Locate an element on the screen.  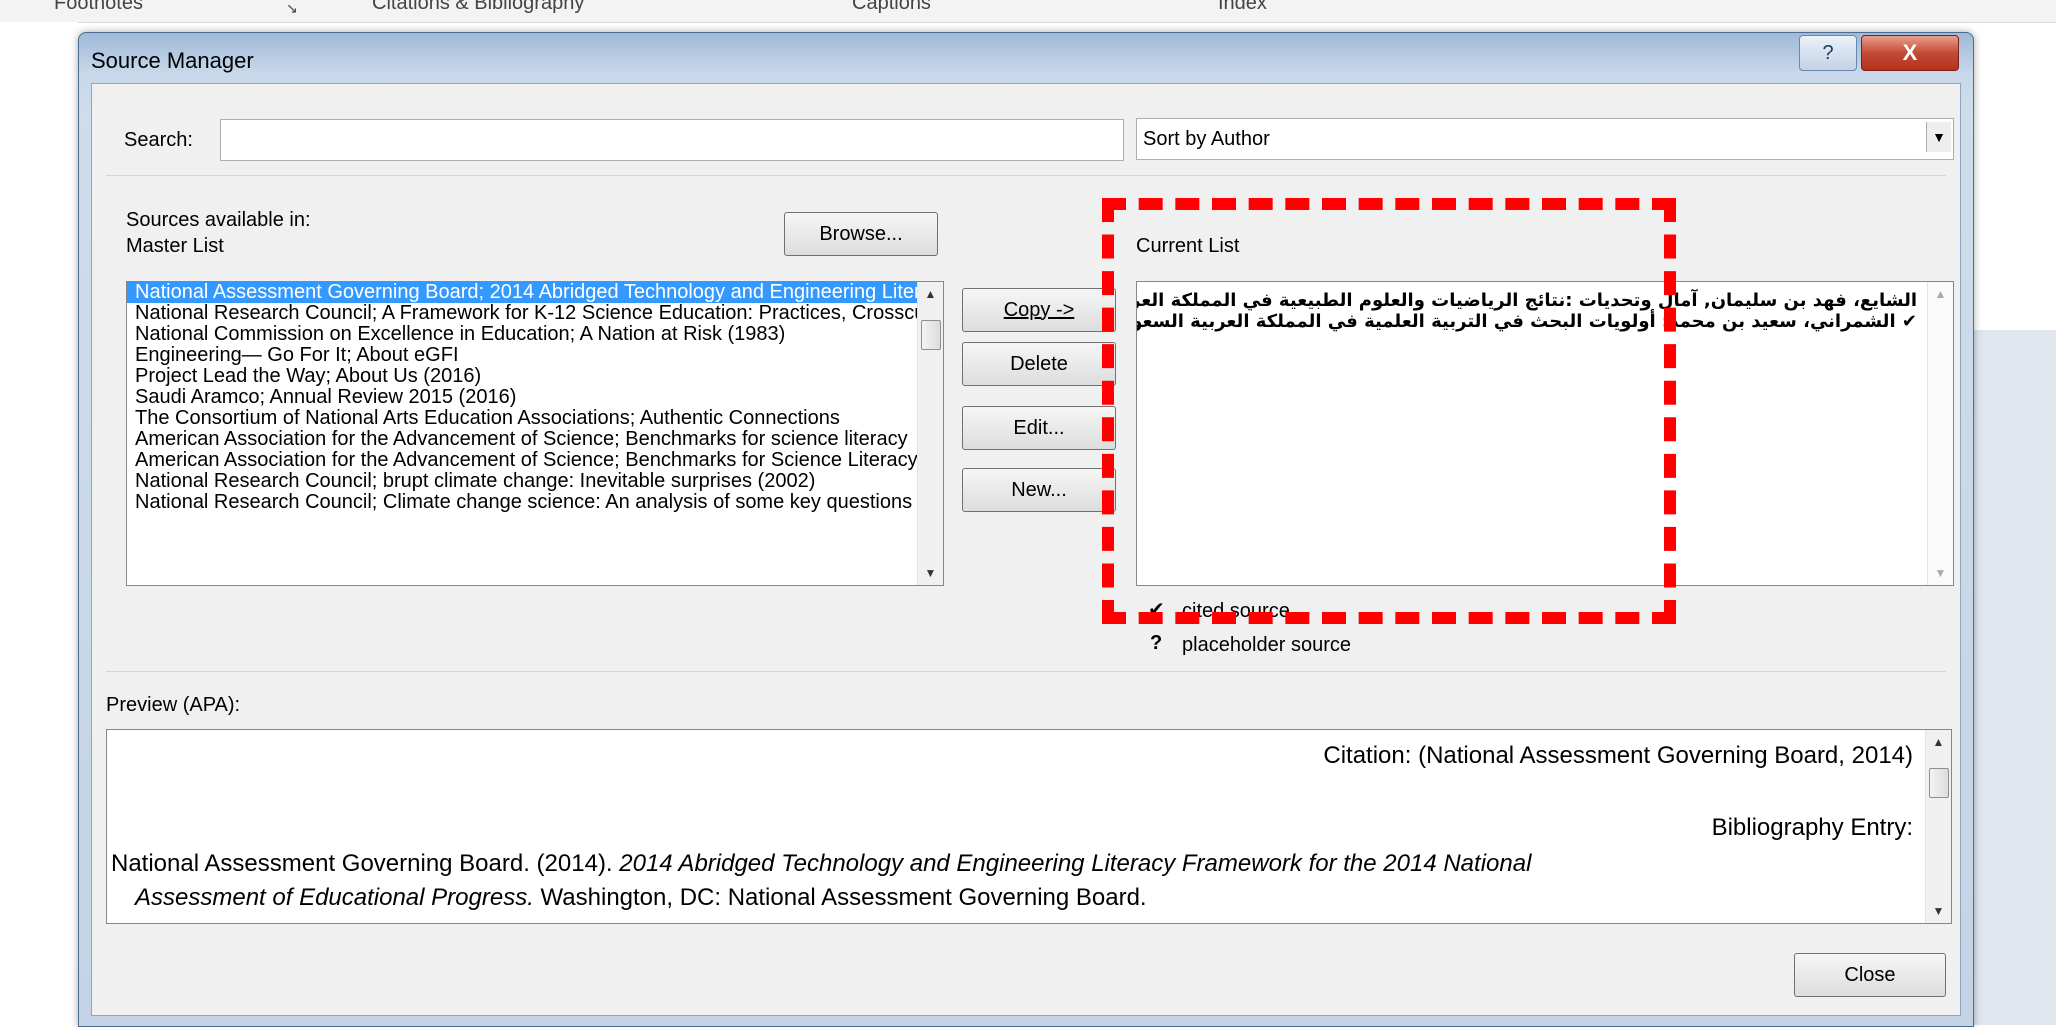
sources-available-label: Sources available in: is located at coordinates (218, 220).